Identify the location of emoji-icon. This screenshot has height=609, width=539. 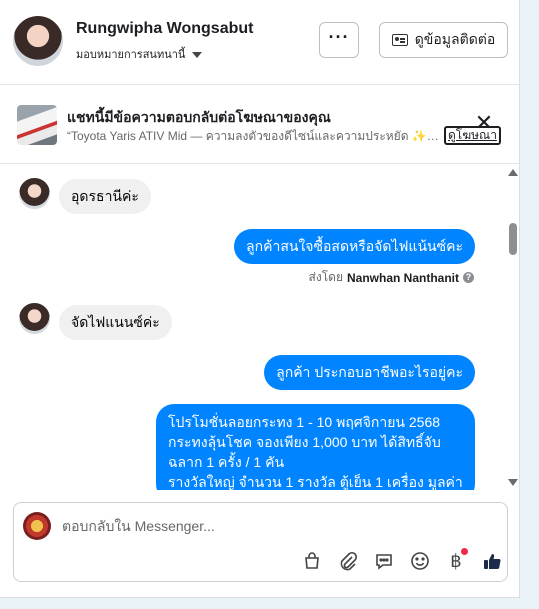
(420, 561).